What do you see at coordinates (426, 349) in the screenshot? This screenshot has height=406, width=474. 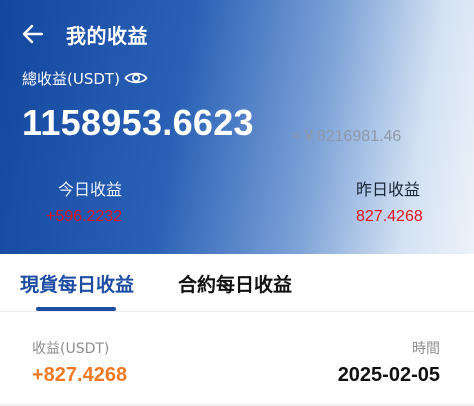 I see `time-column-label: 時間` at bounding box center [426, 349].